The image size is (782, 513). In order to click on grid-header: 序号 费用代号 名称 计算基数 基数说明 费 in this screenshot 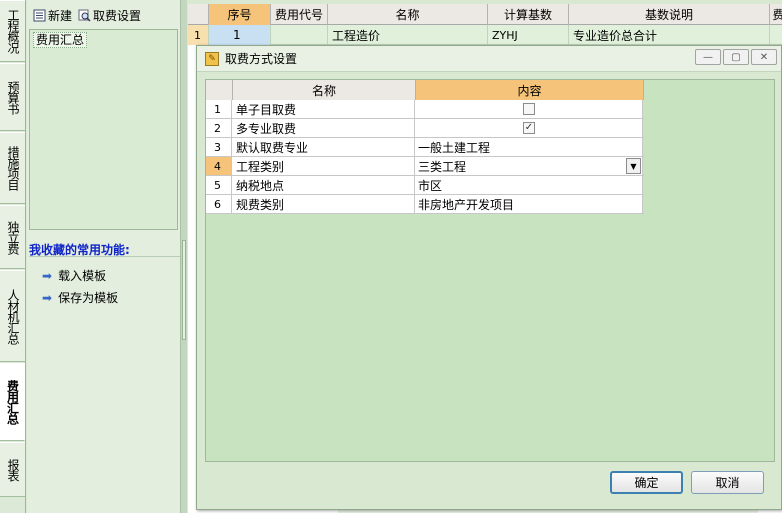, I will do `click(485, 14)`.